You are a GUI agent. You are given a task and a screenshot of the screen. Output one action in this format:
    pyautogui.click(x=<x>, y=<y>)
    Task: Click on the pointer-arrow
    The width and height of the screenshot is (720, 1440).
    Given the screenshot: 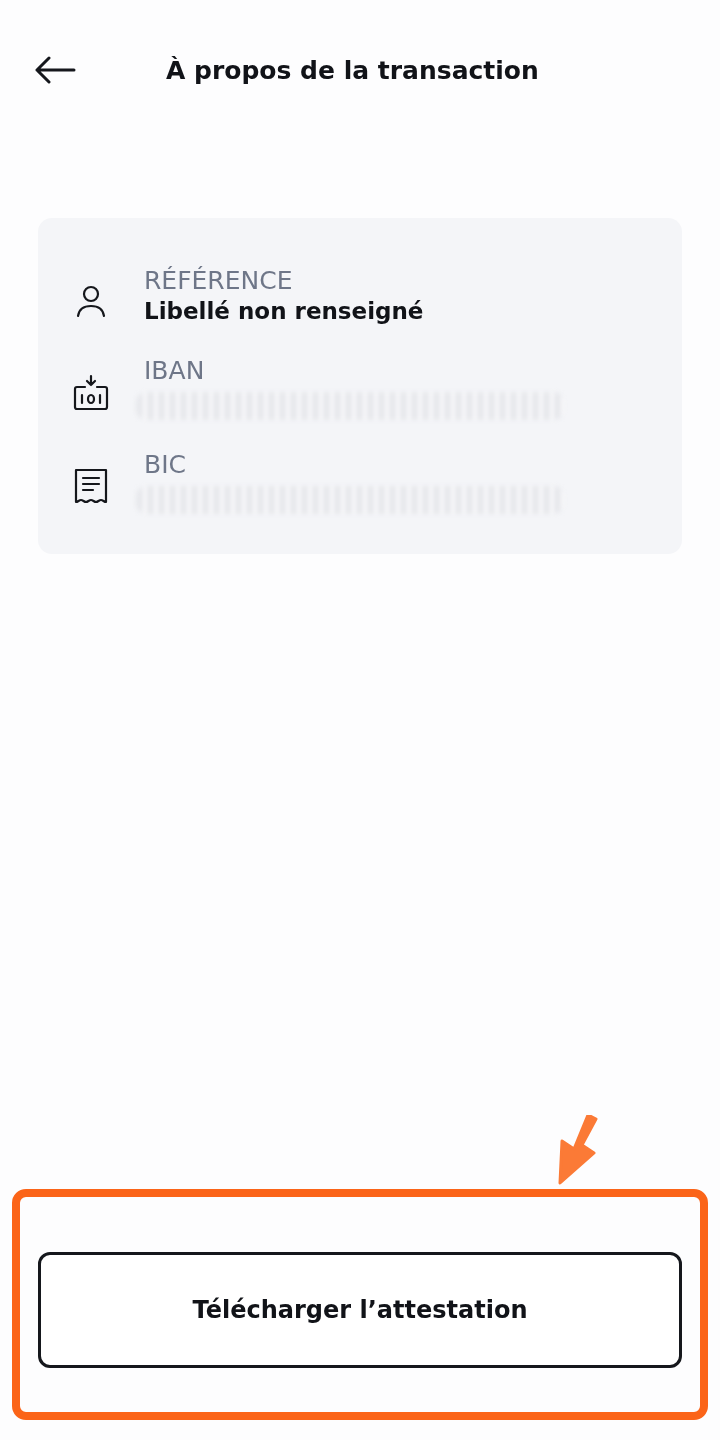 What is the action you would take?
    pyautogui.click(x=578, y=1150)
    